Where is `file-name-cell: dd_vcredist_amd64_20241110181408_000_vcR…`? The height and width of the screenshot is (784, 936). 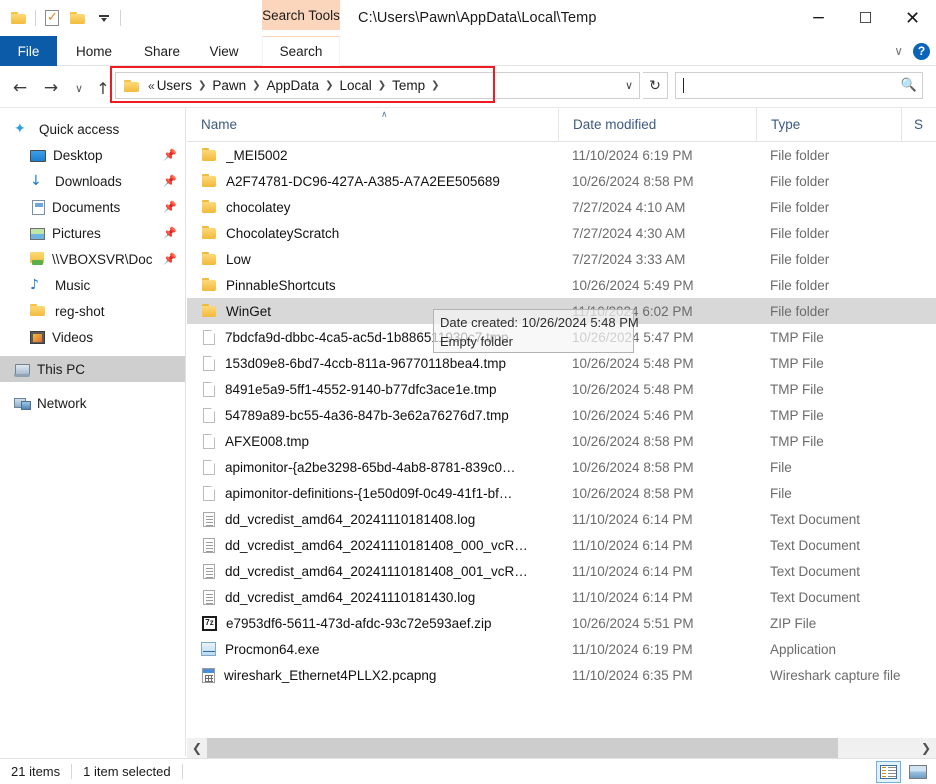
file-name-cell: dd_vcredist_amd64_20241110181408_000_vcR… is located at coordinates (372, 545).